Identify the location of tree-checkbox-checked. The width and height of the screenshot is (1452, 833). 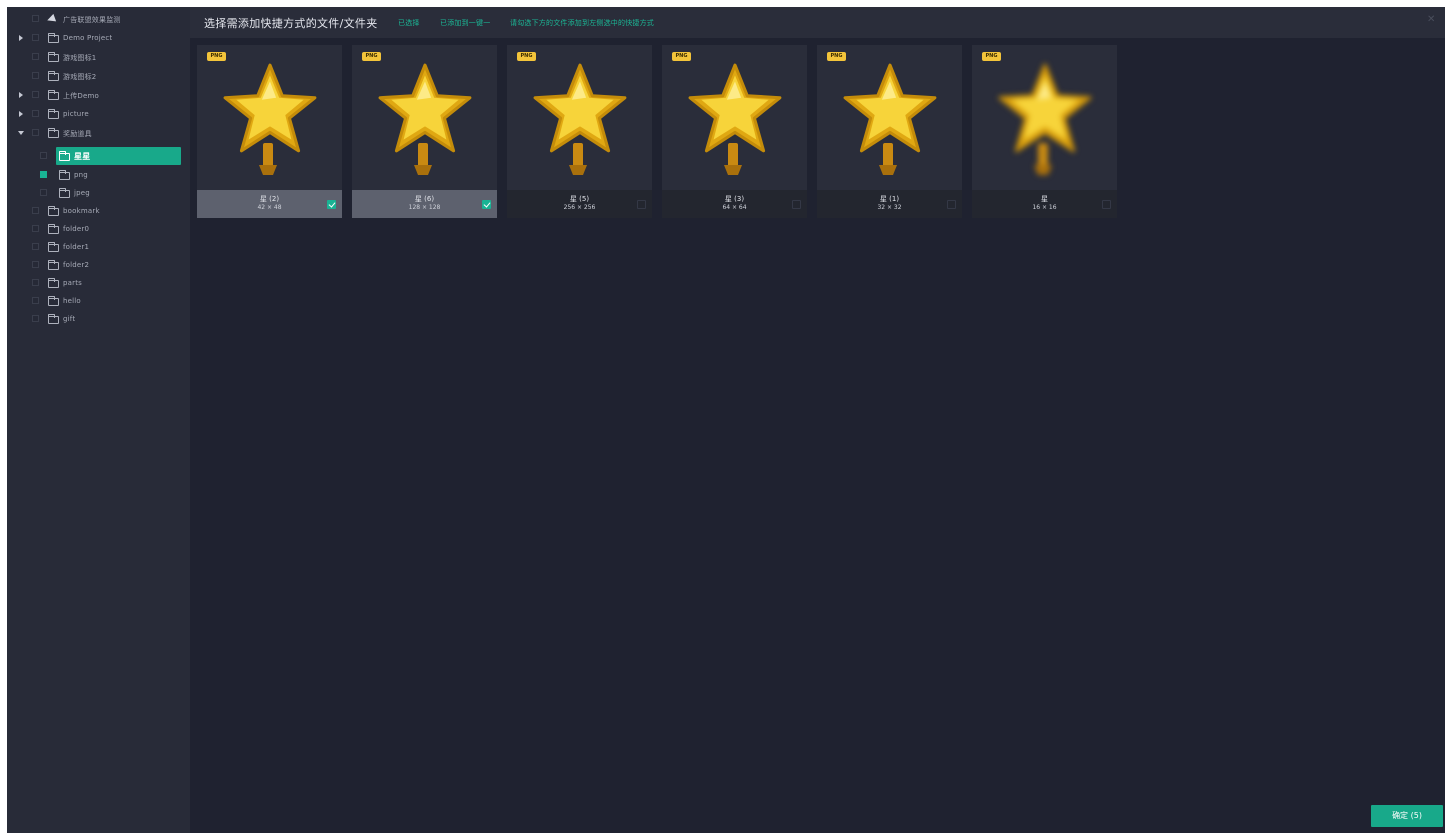
(43, 174).